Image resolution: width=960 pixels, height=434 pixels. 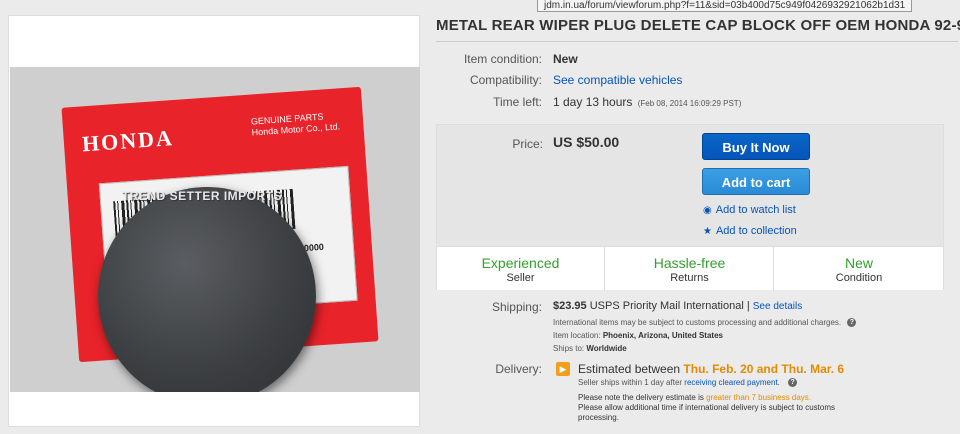 I want to click on shipping-service: USPS Priority Mail International |, so click(x=669, y=306).